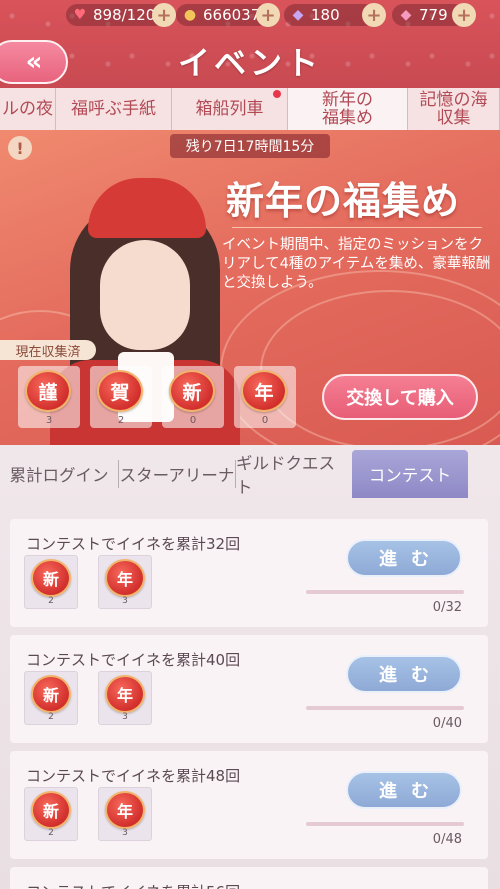  I want to click on tab-night: ルの夜, so click(28, 109).